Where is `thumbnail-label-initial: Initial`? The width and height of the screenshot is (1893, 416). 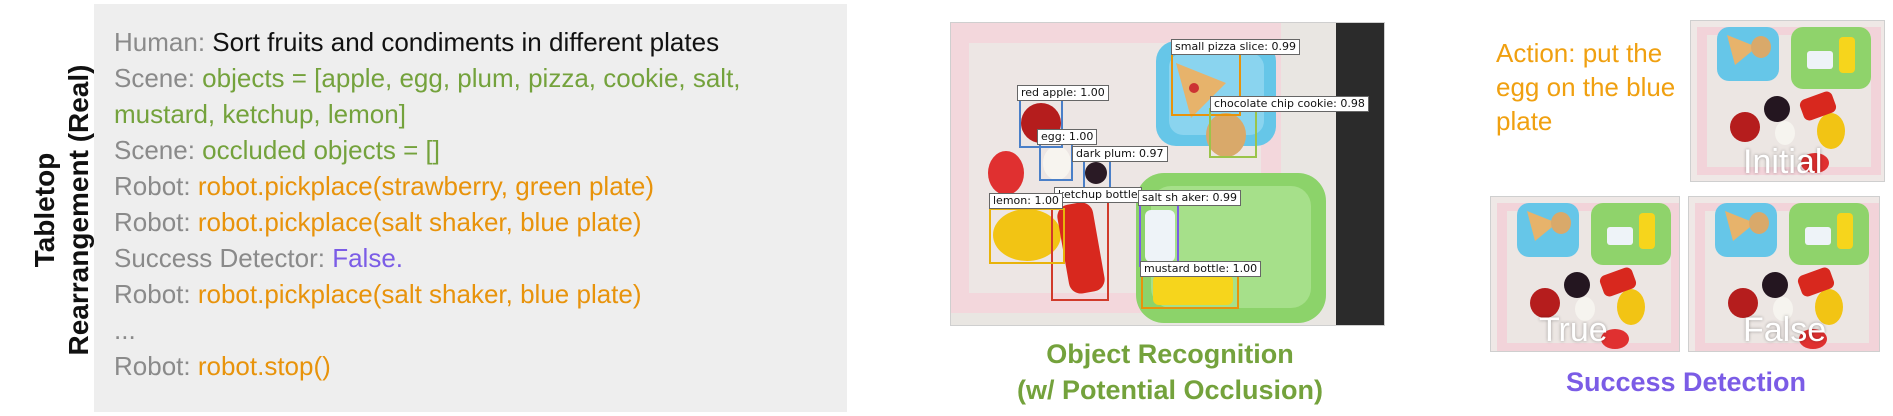 thumbnail-label-initial: Initial is located at coordinates (1783, 162).